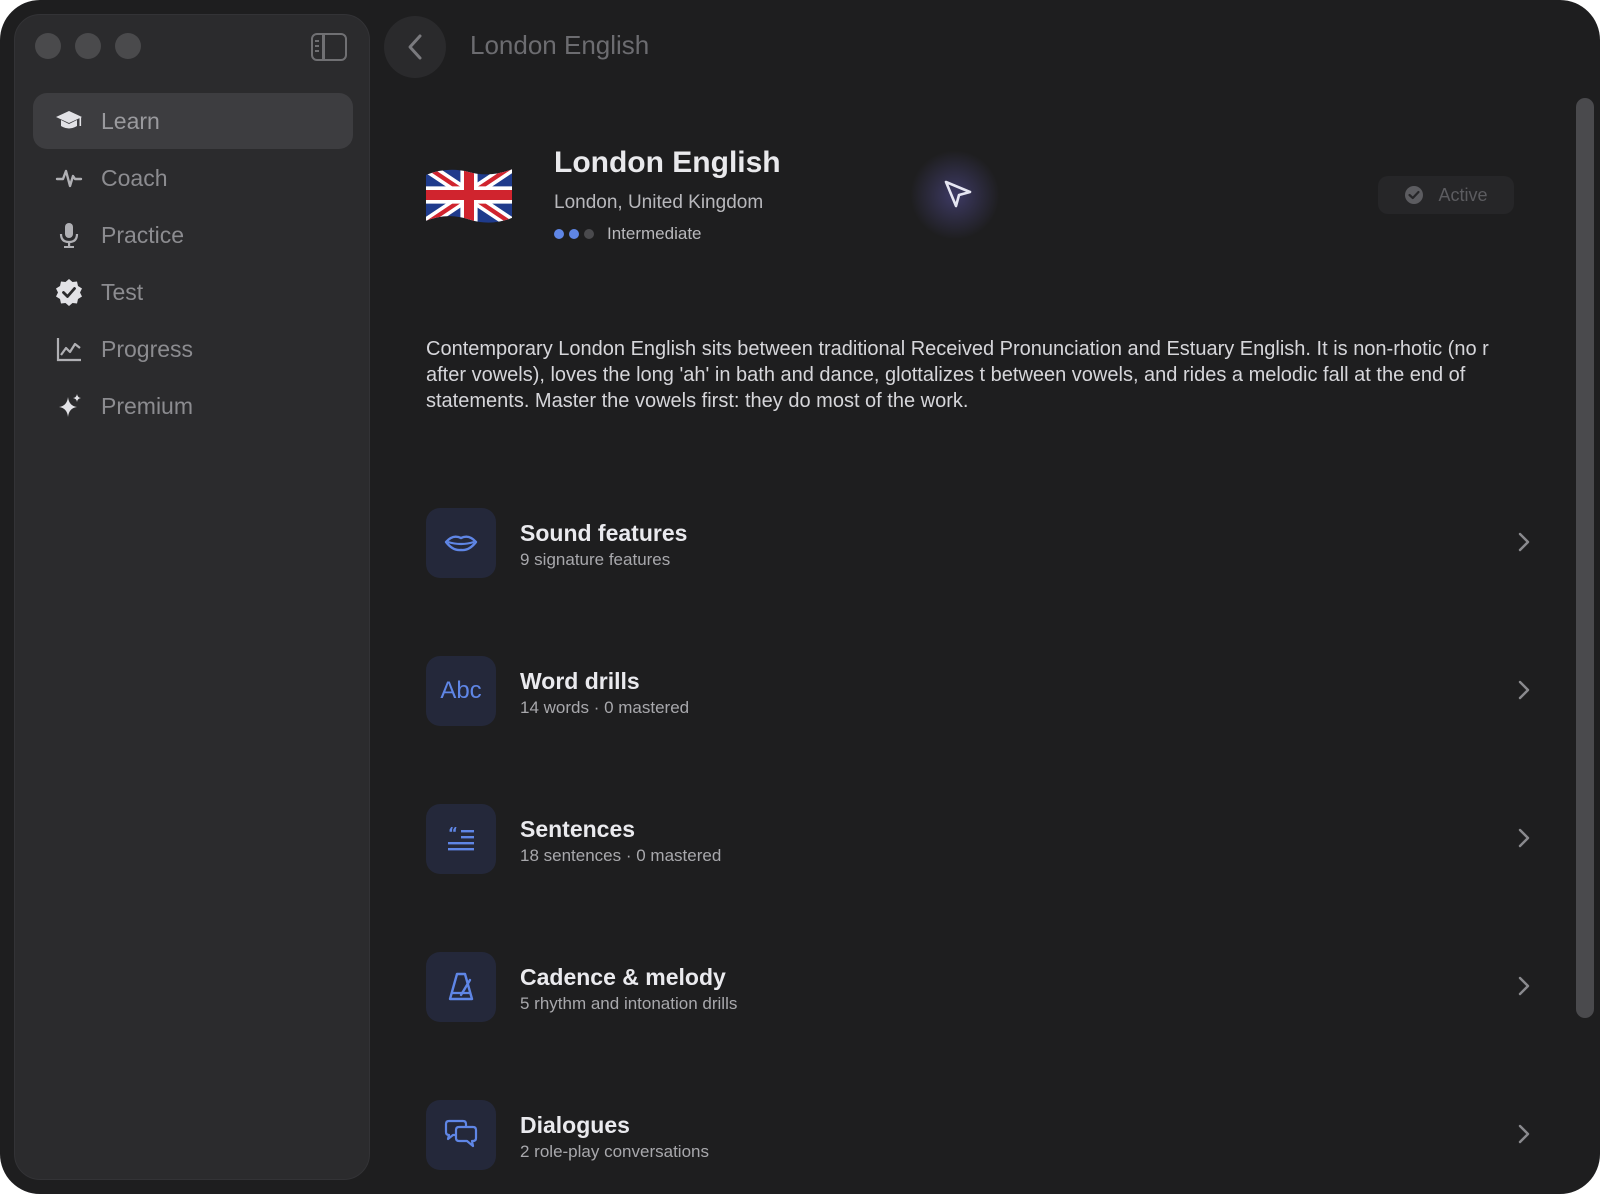 The image size is (1600, 1194). I want to click on scrollbar, so click(1585, 558).